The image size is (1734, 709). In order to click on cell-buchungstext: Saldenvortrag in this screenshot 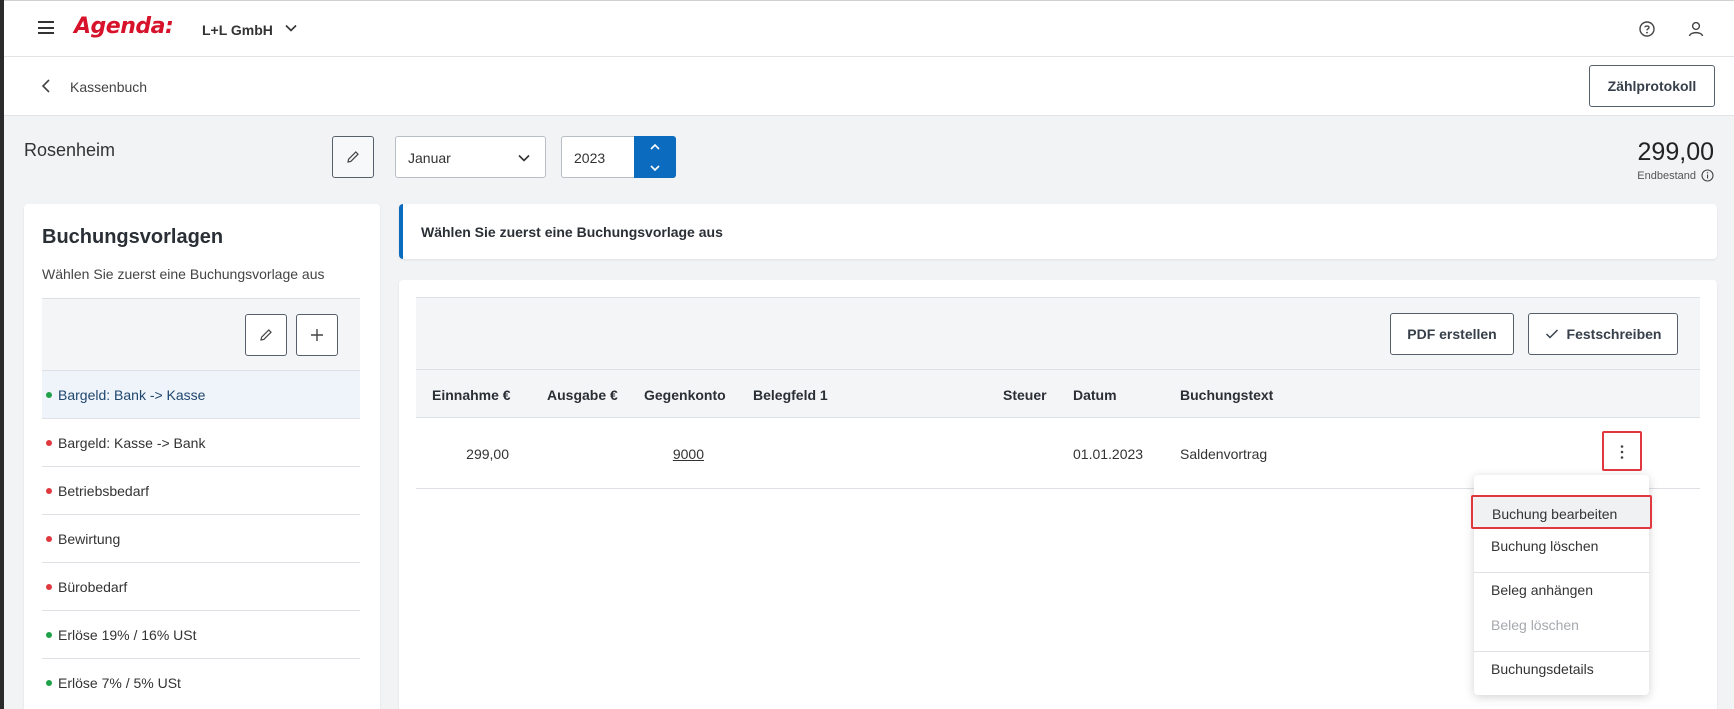, I will do `click(1224, 454)`.